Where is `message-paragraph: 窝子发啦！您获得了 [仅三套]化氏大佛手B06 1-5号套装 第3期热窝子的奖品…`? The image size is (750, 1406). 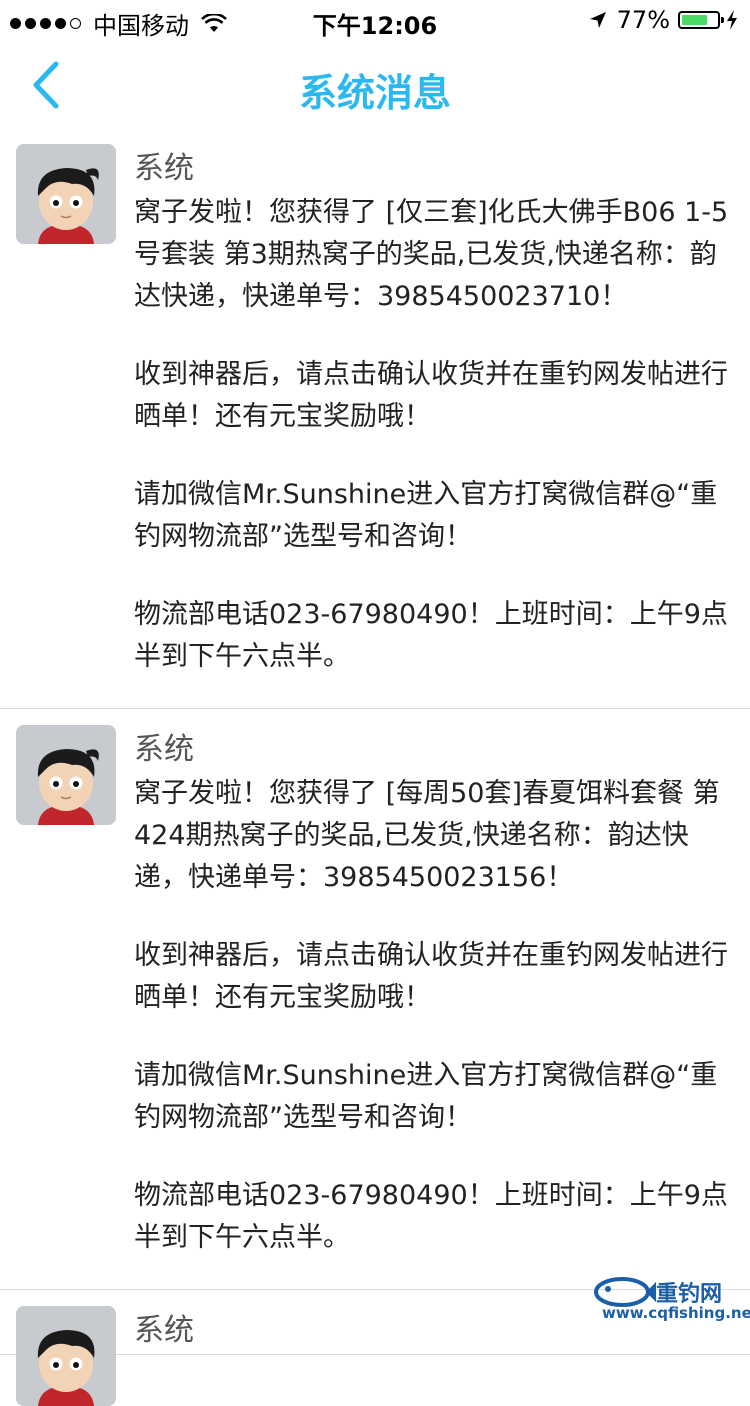 message-paragraph: 窝子发啦！您获得了 [仅三套]化氏大佛手B06 1-5号套装 第3期热窝子的奖品… is located at coordinates (431, 254).